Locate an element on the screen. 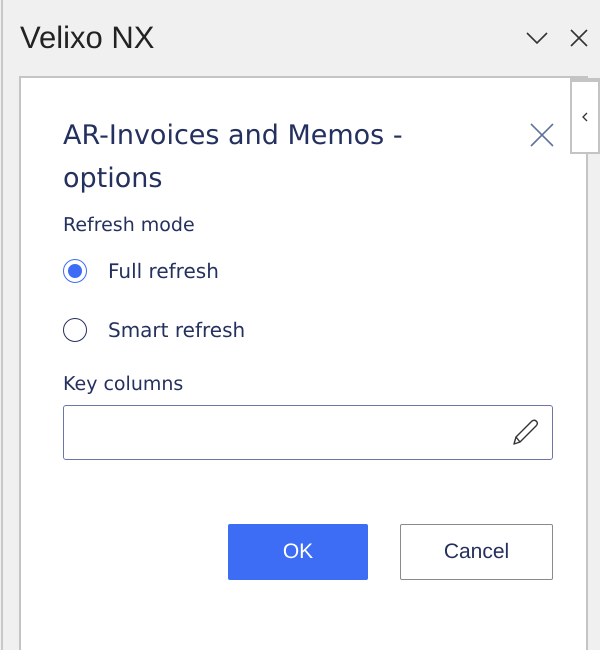  ok-button: OK is located at coordinates (298, 552).